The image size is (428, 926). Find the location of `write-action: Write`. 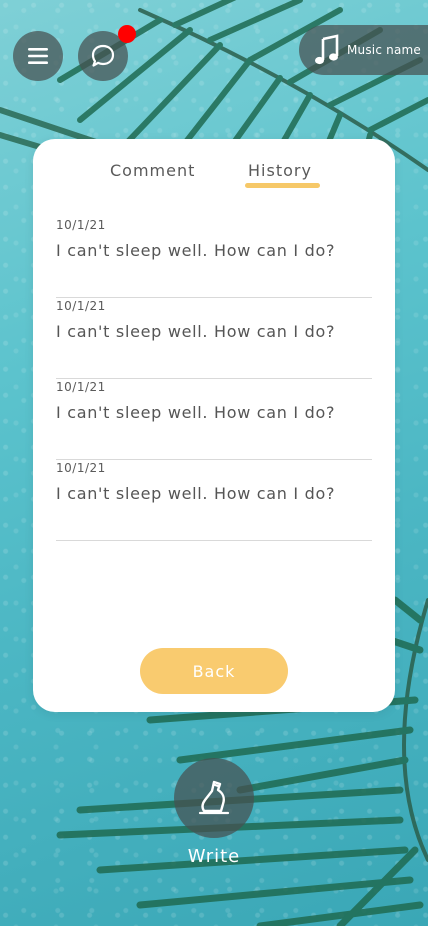

write-action: Write is located at coordinates (214, 812).